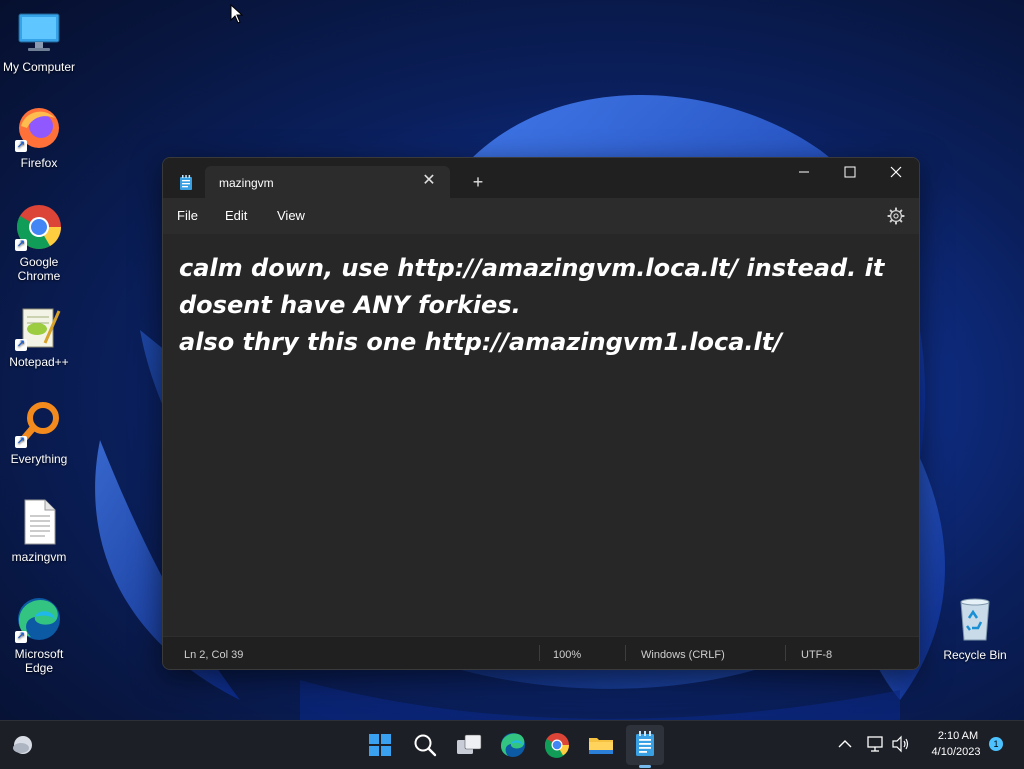 This screenshot has height=769, width=1024. I want to click on desktop-icon-label: My Computer, so click(39, 67).